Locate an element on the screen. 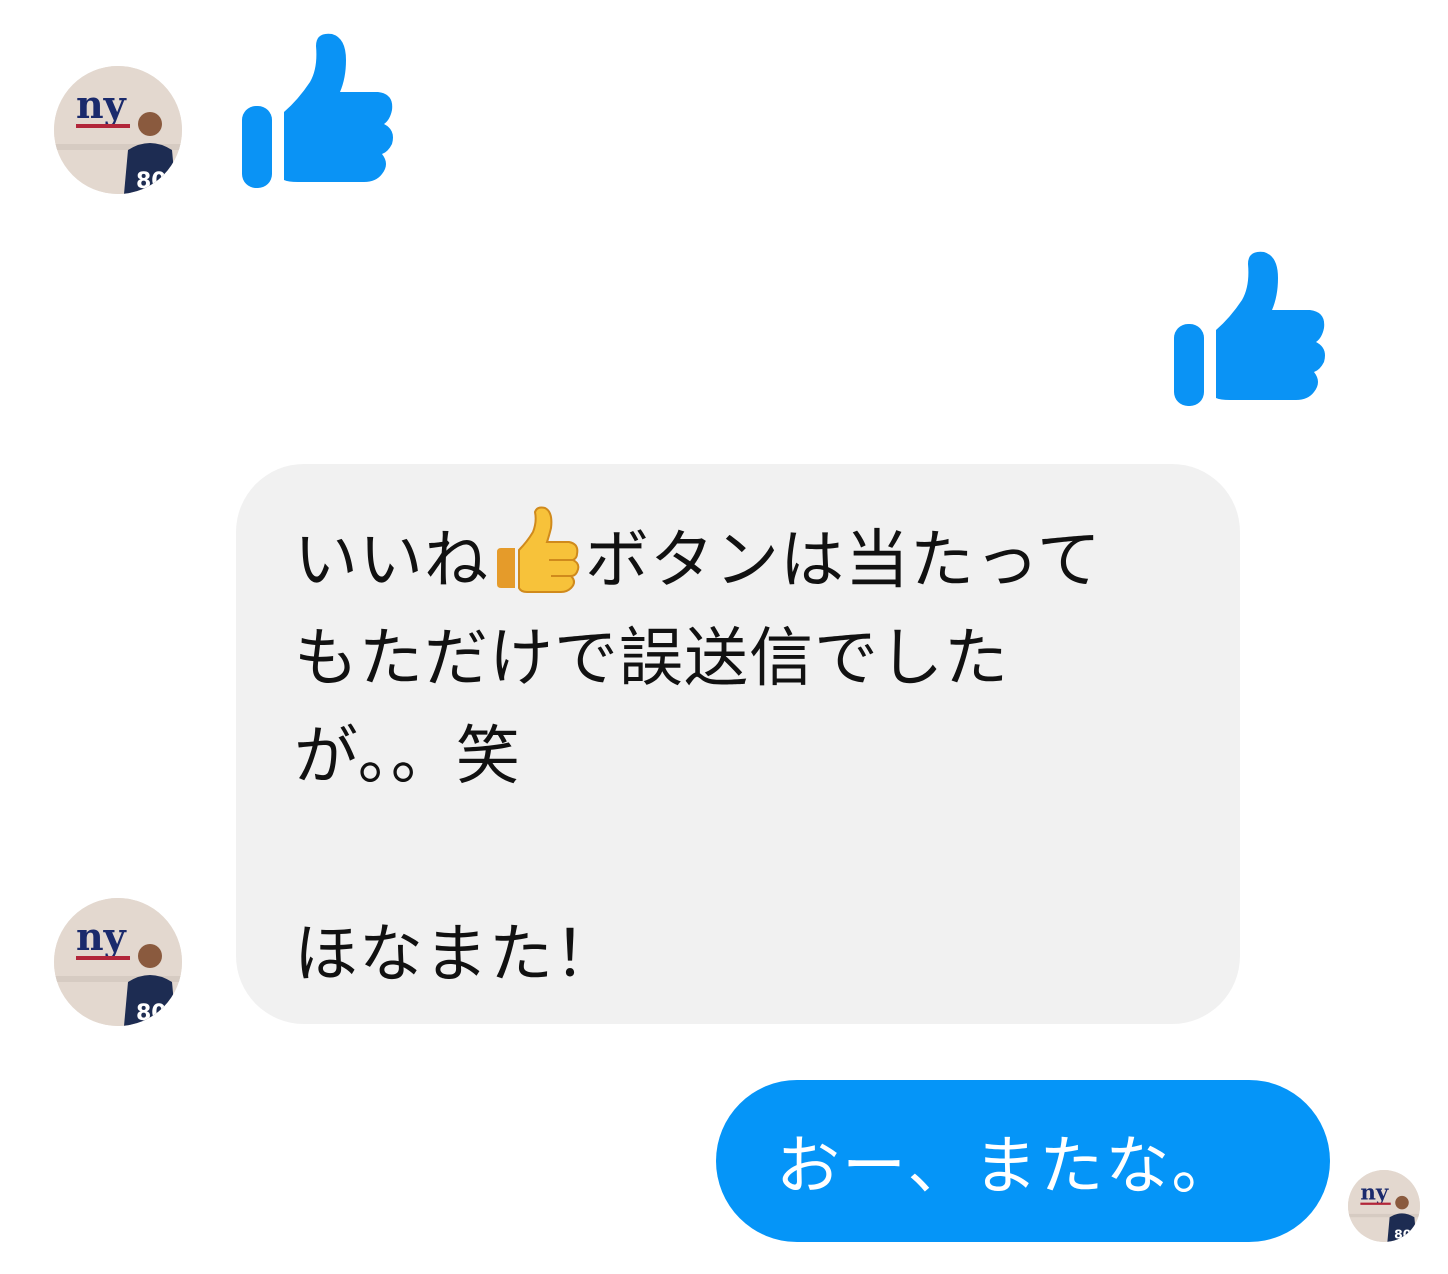 This screenshot has height=1274, width=1448. message-text: おー、またな。 is located at coordinates (1007, 1167).